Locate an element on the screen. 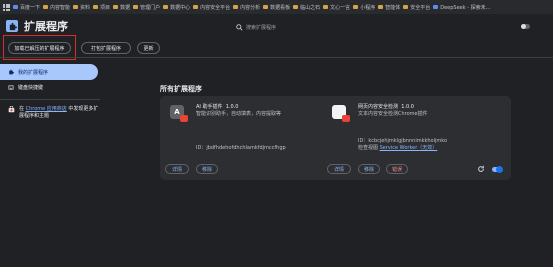 The width and height of the screenshot is (553, 267). keyboard-icon is located at coordinates (11, 87).